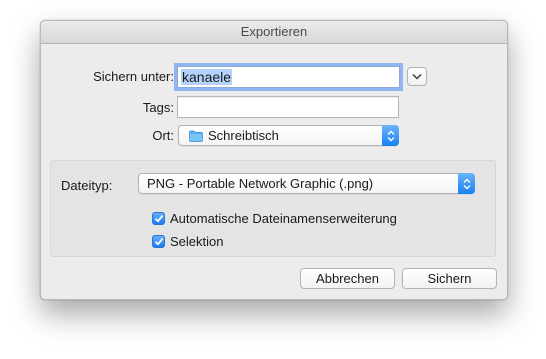 The image size is (546, 359). Describe the element at coordinates (274, 32) in the screenshot. I see `dialog-title: Exportieren` at that location.